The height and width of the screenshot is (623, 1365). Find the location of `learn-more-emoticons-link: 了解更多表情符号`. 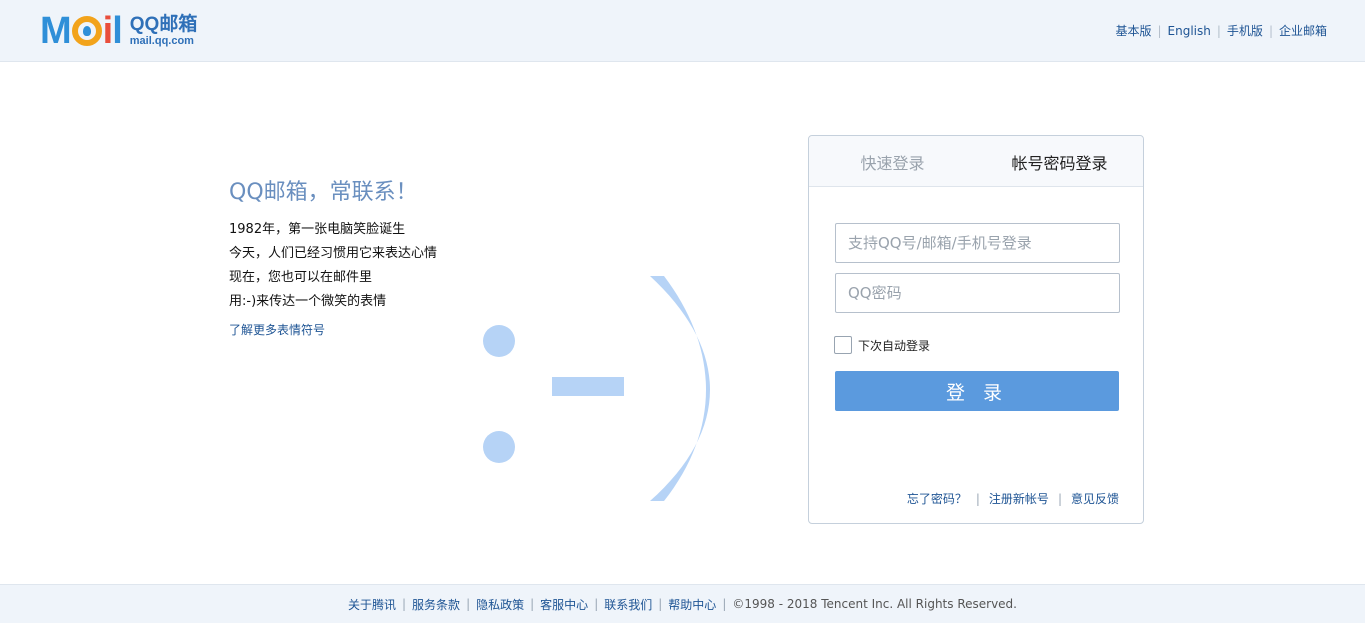

learn-more-emoticons-link: 了解更多表情符号 is located at coordinates (277, 329).